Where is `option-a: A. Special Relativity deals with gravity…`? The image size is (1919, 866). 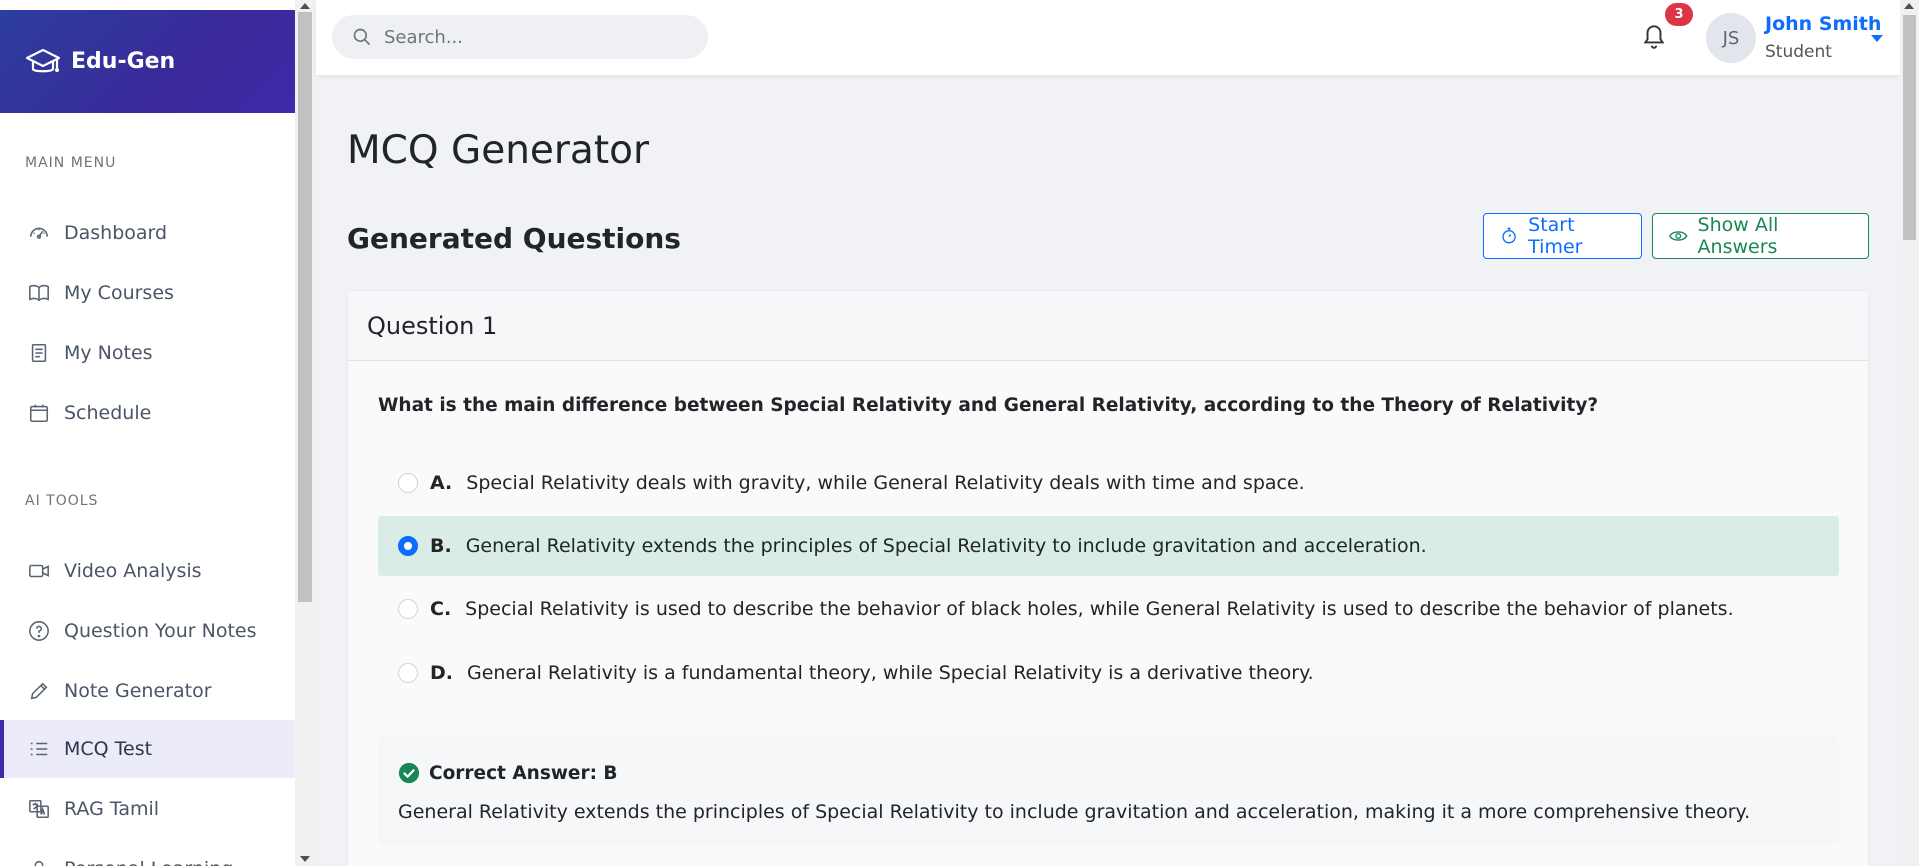 option-a: A. Special Relativity deals with gravity… is located at coordinates (1108, 483).